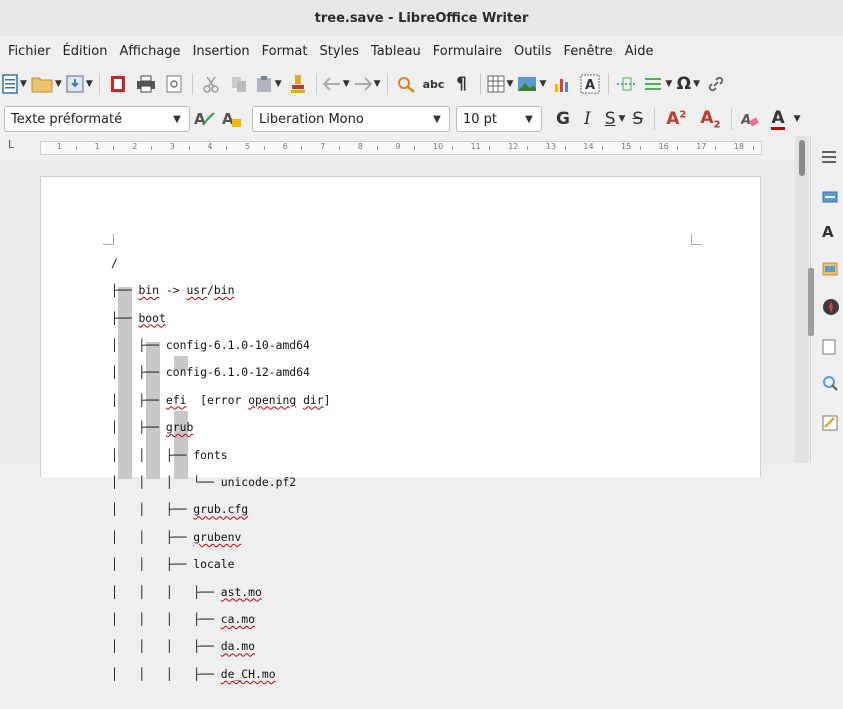 This screenshot has height=709, width=843. Describe the element at coordinates (802, 299) in the screenshot. I see `vertical-scrollbar` at that location.